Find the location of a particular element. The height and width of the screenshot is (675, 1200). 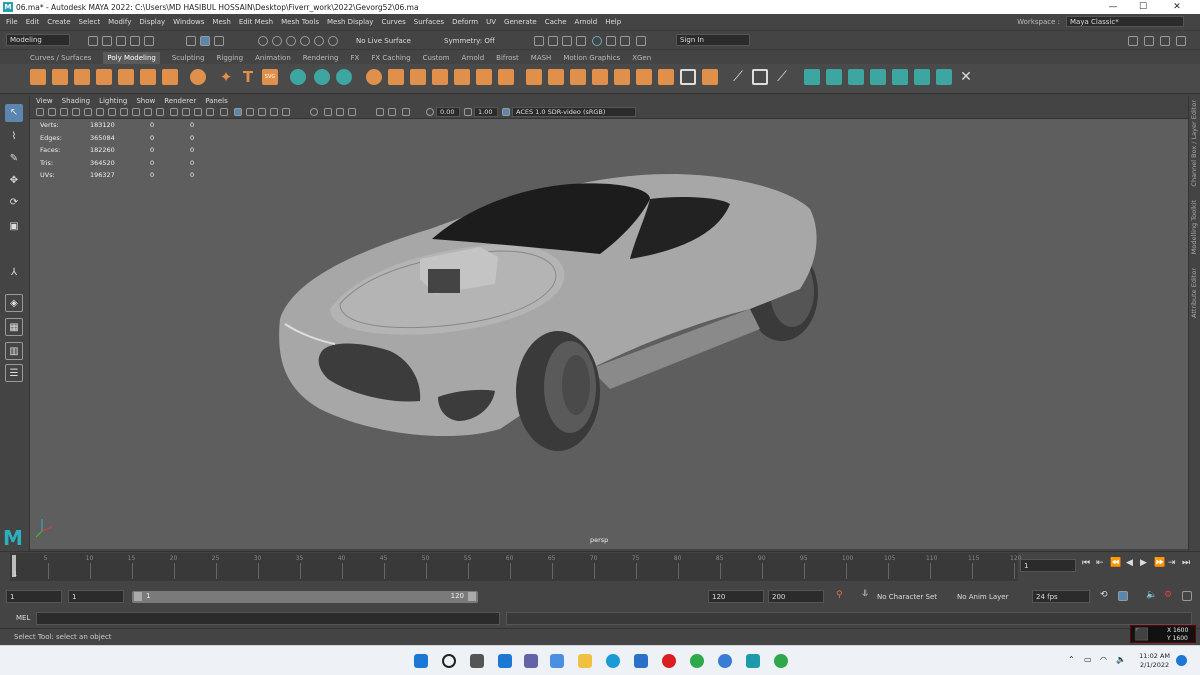

poly-torus-icon is located at coordinates (126, 77).